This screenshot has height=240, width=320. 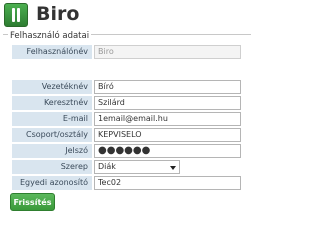 I want to click on password-row: Jelszó ●●●●●●, so click(x=128, y=151).